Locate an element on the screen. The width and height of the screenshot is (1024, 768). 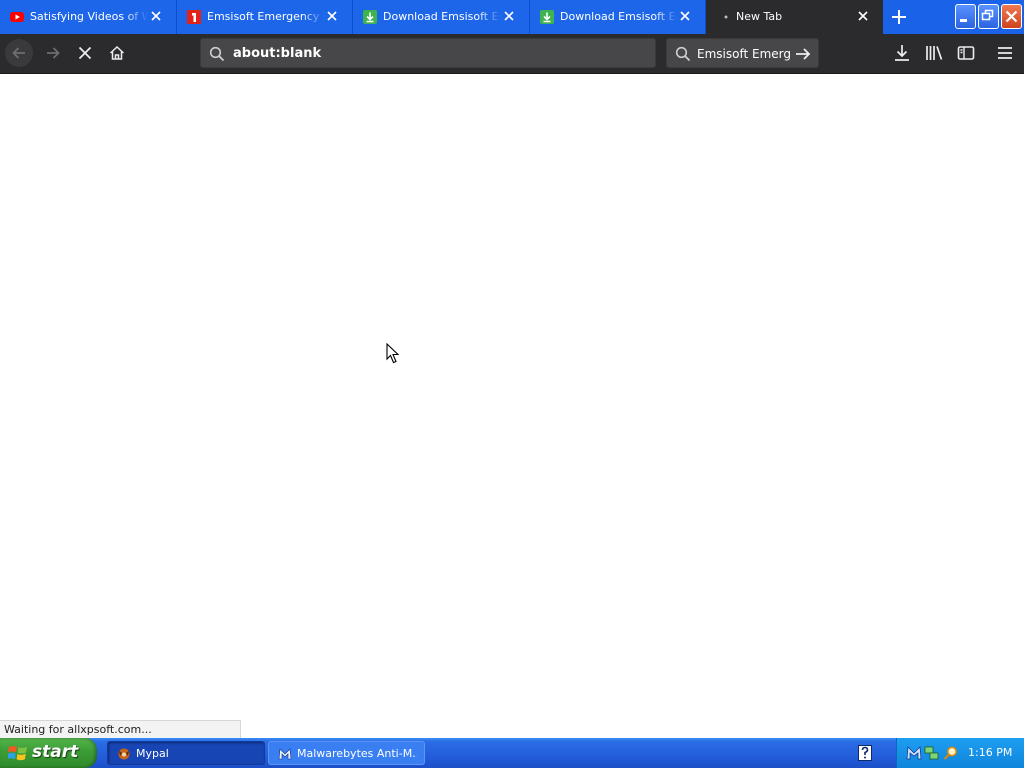
restore-button is located at coordinates (988, 16).